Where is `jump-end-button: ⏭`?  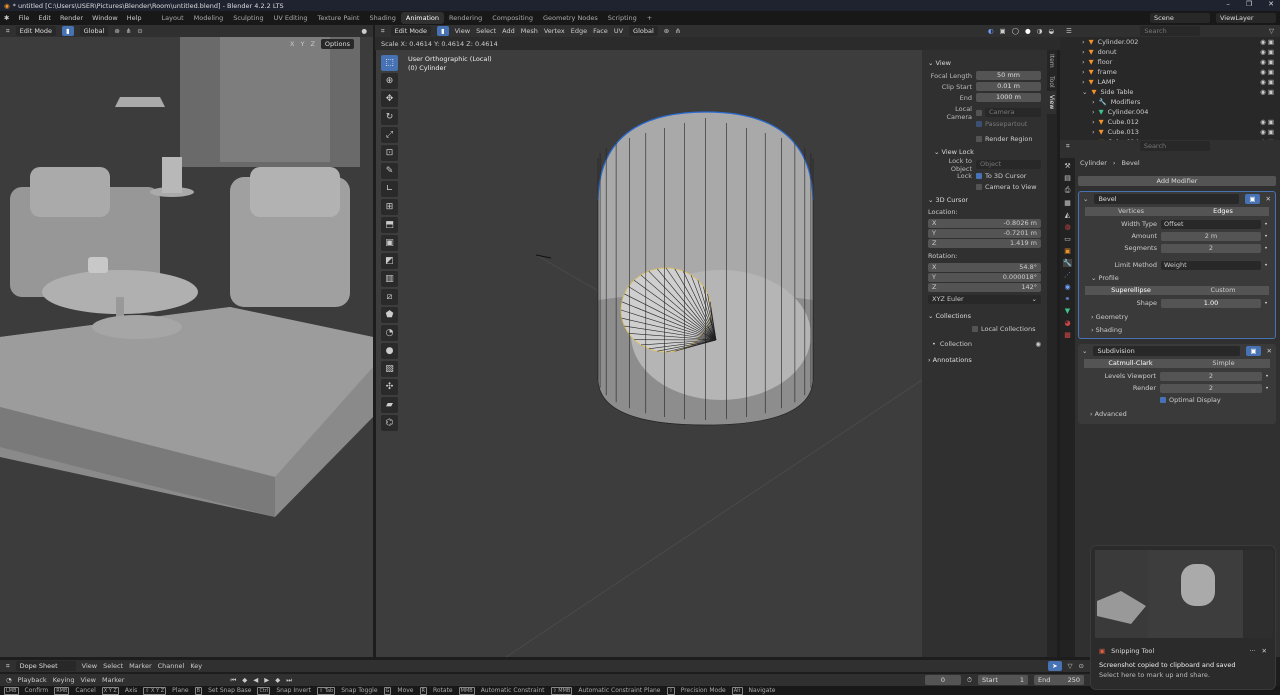
jump-end-button: ⏭ is located at coordinates (289, 680).